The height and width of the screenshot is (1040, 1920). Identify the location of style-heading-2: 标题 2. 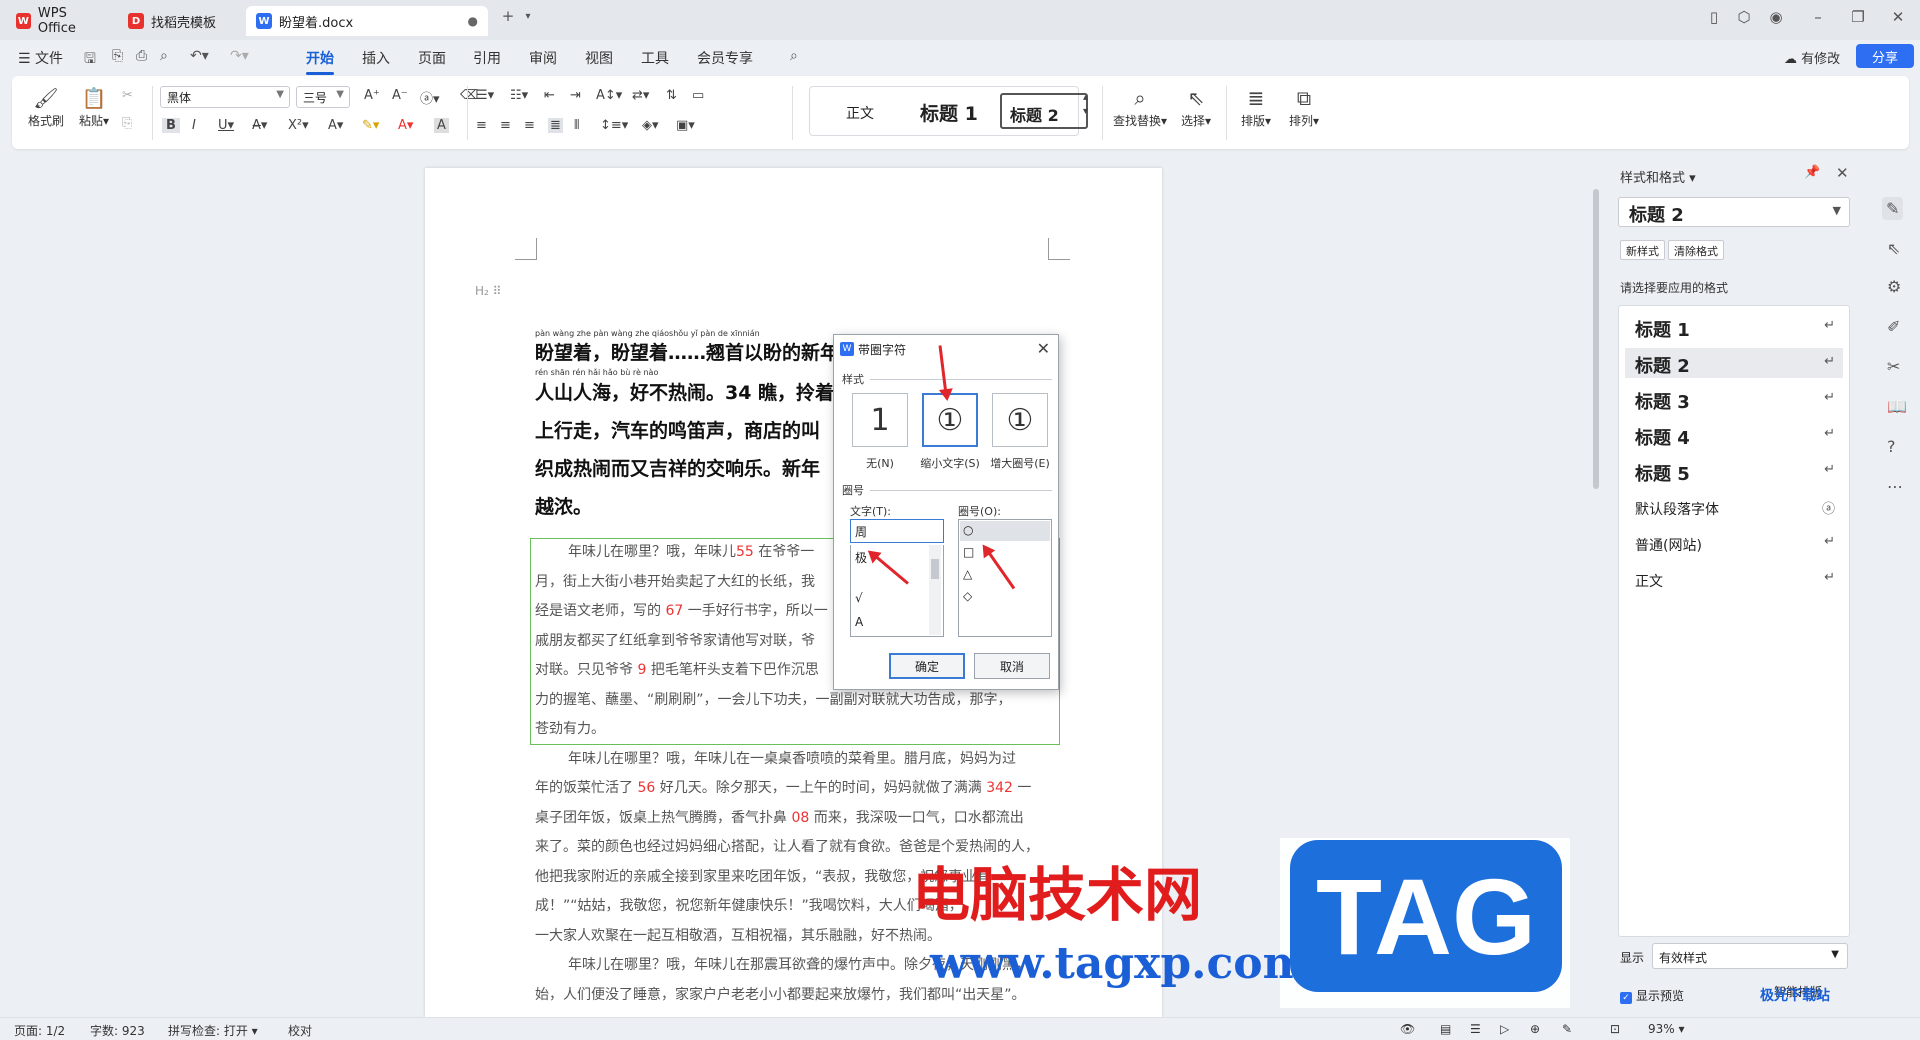
(1044, 111).